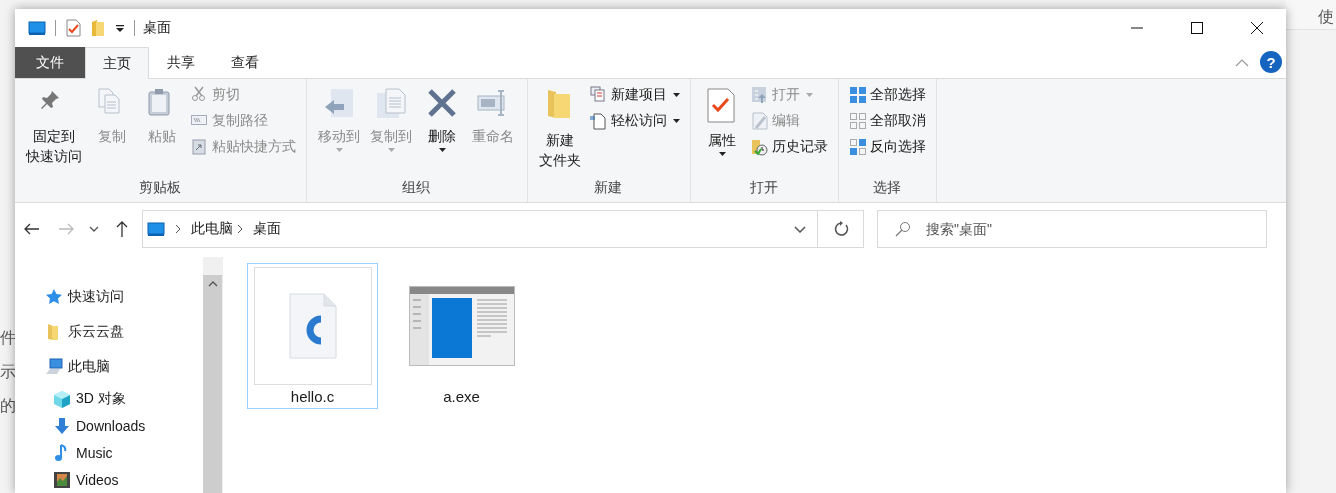 This screenshot has width=1336, height=493. Describe the element at coordinates (117, 63) in the screenshot. I see `ribbon-tab: 主页` at that location.